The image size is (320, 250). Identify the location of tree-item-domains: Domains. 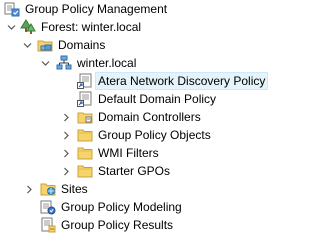
(145, 45).